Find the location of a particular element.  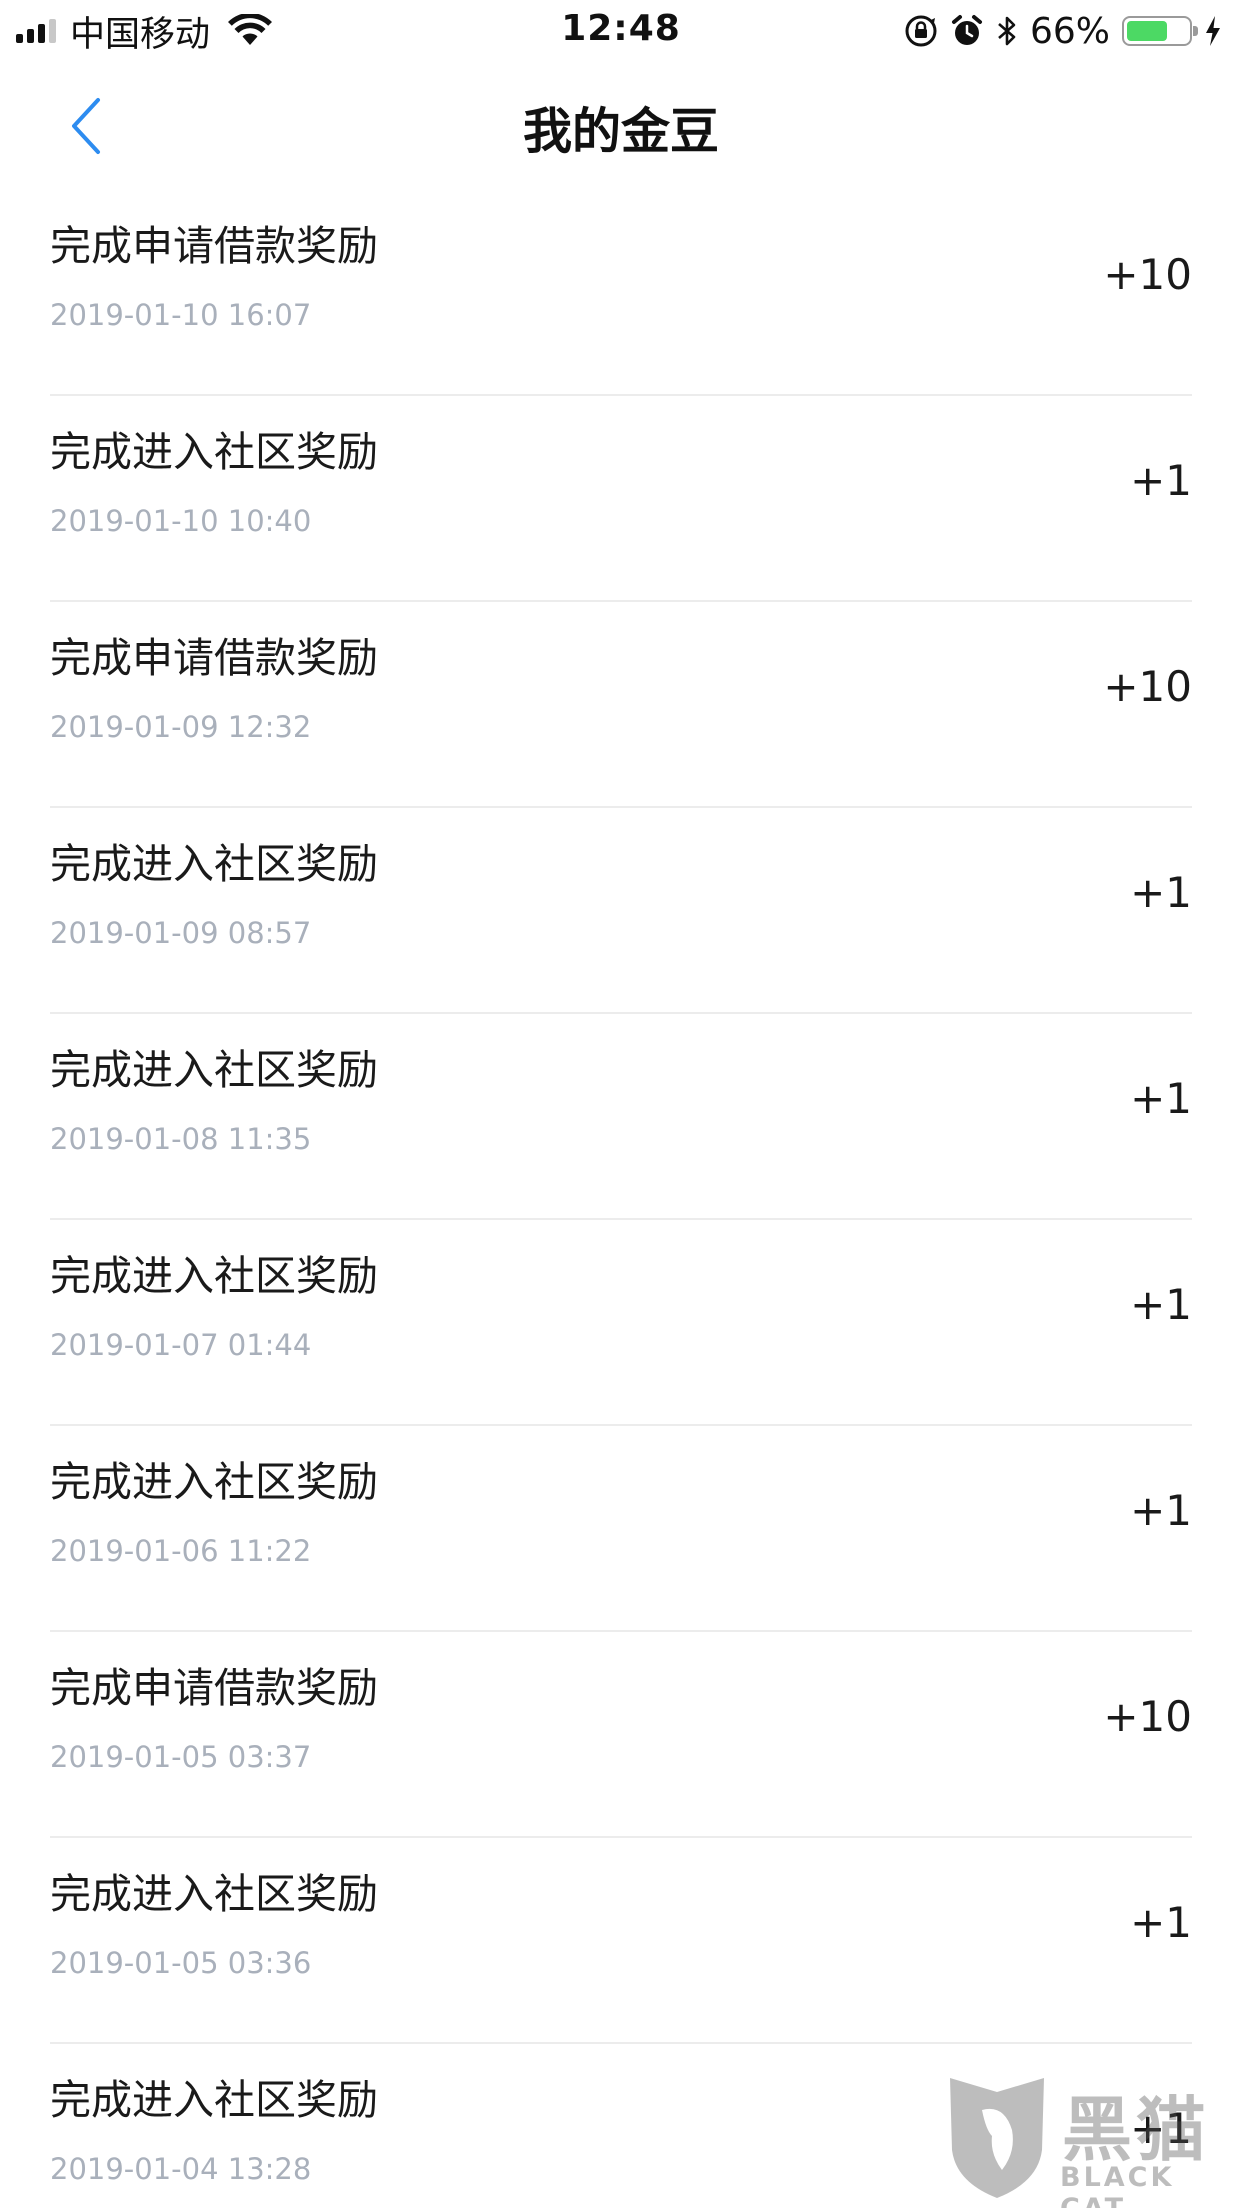

record-time: 2019-01-10 10:40 is located at coordinates (181, 521).